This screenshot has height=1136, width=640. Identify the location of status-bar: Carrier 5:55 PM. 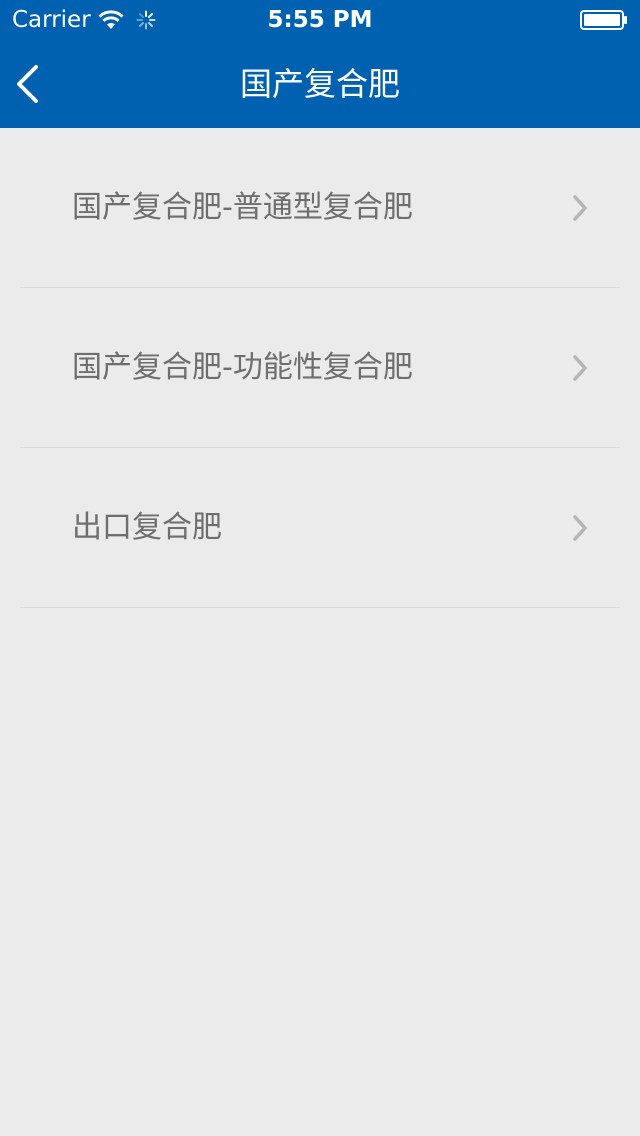
(320, 20).